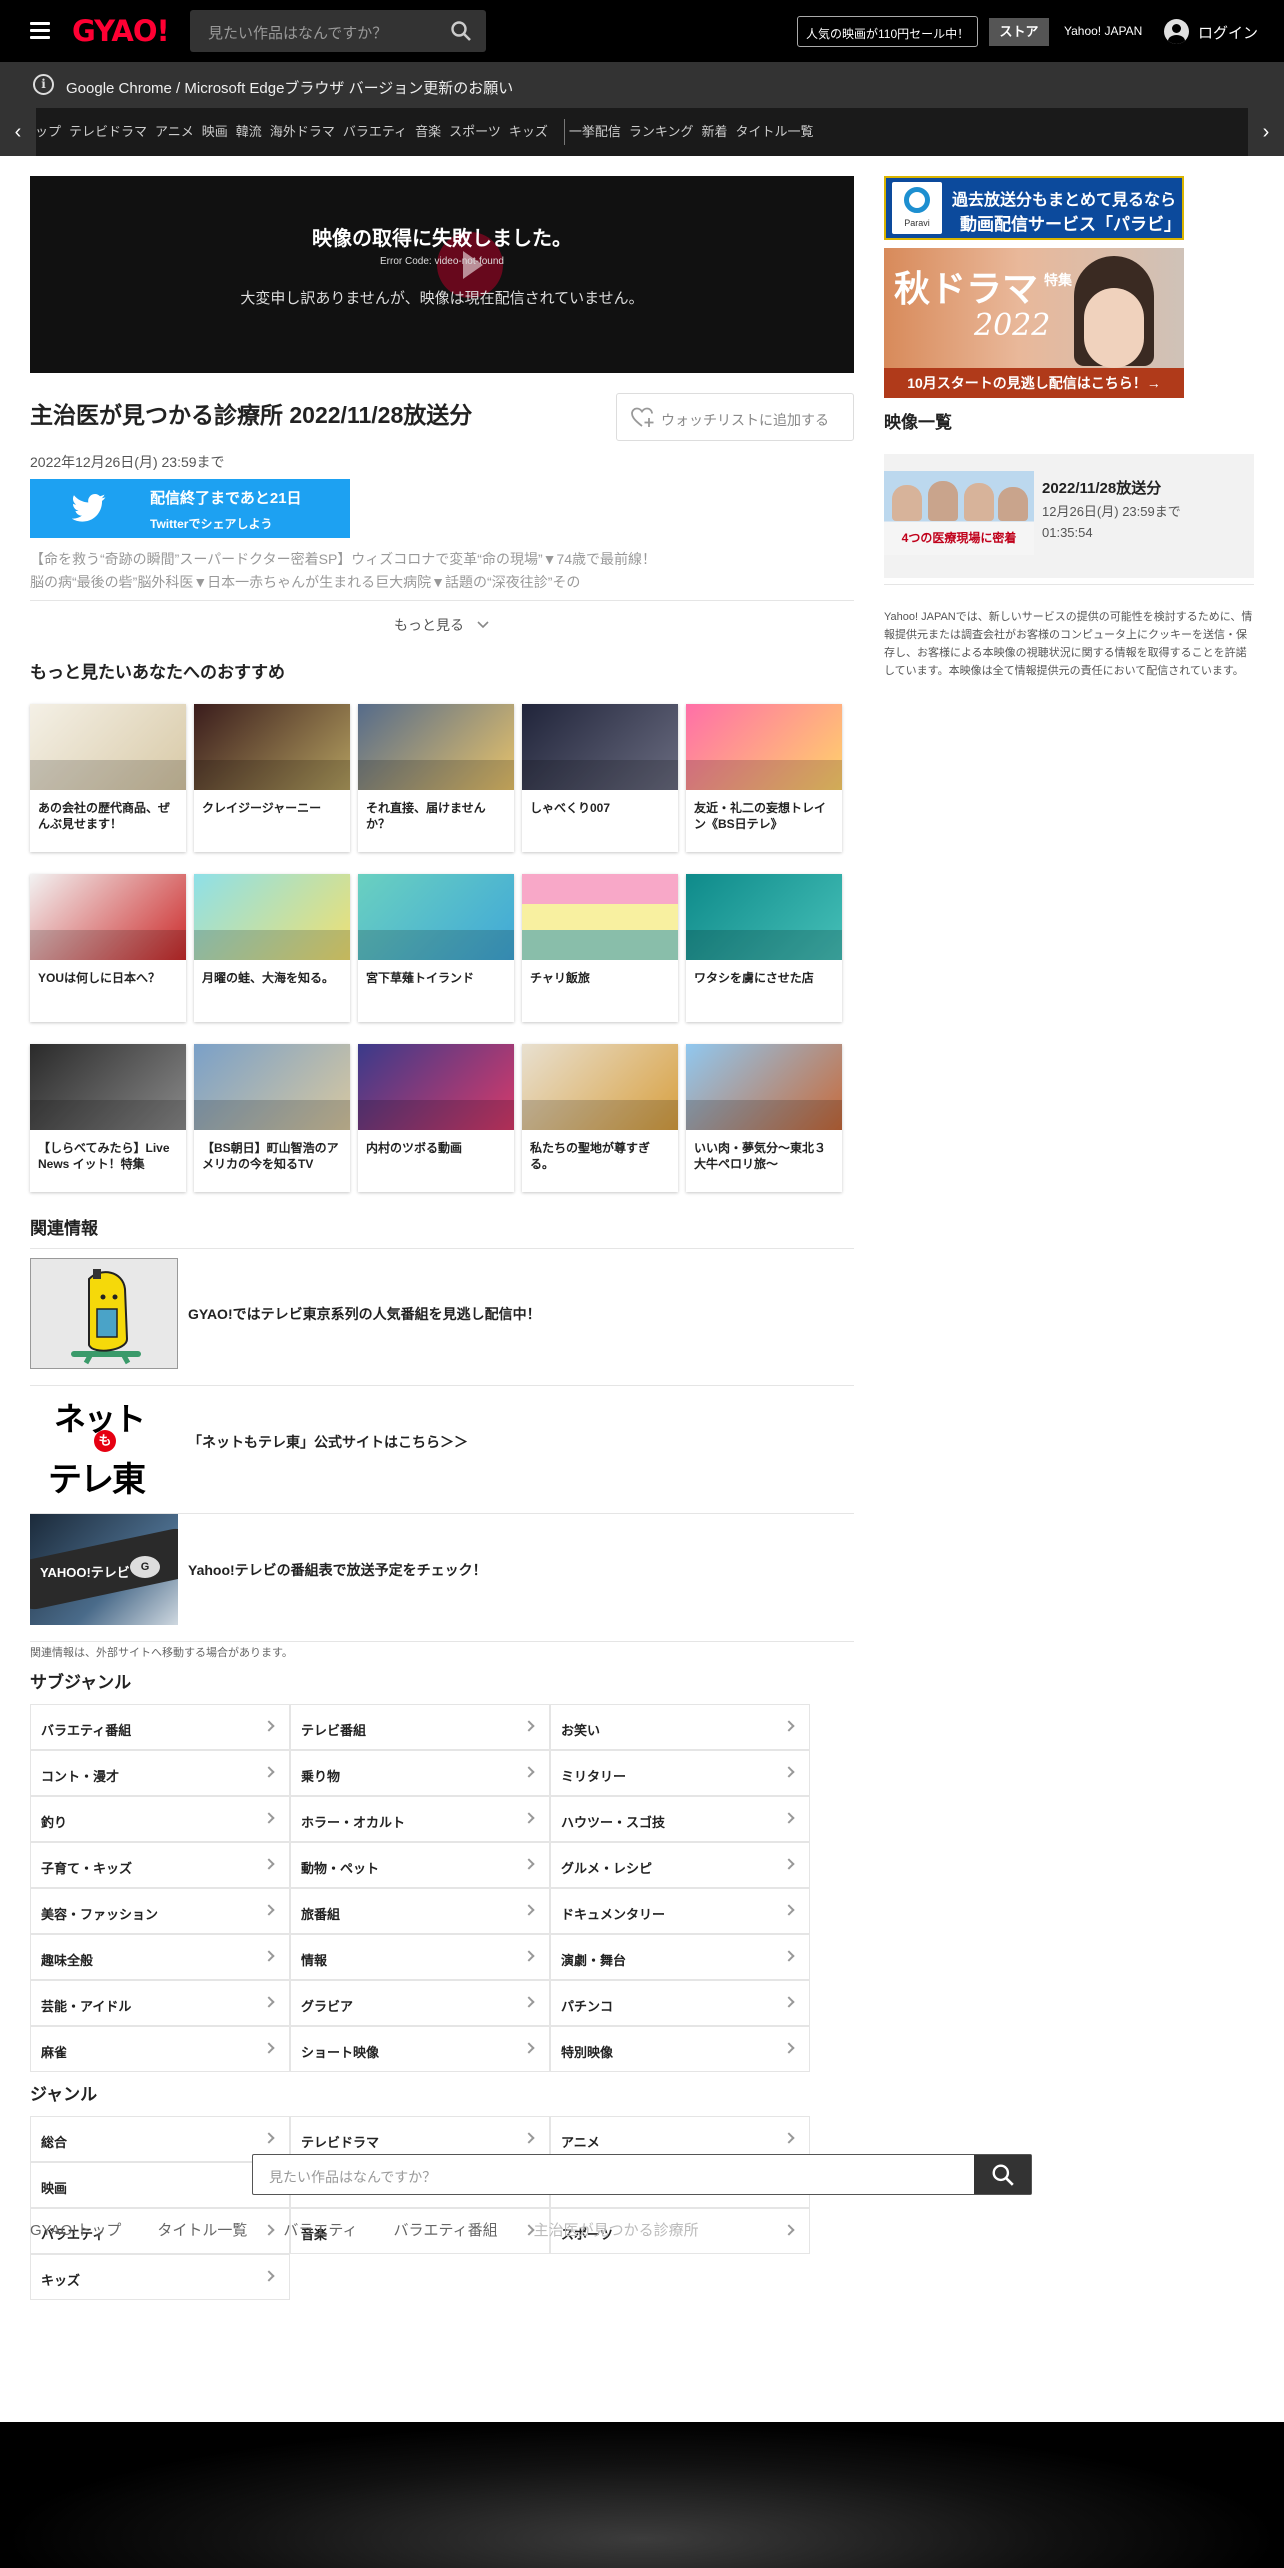 This screenshot has width=1284, height=2568. Describe the element at coordinates (190, 508) in the screenshot. I see `twitter-share-button: 配信終了まであと21日 Twitterでシェアしよう` at that location.